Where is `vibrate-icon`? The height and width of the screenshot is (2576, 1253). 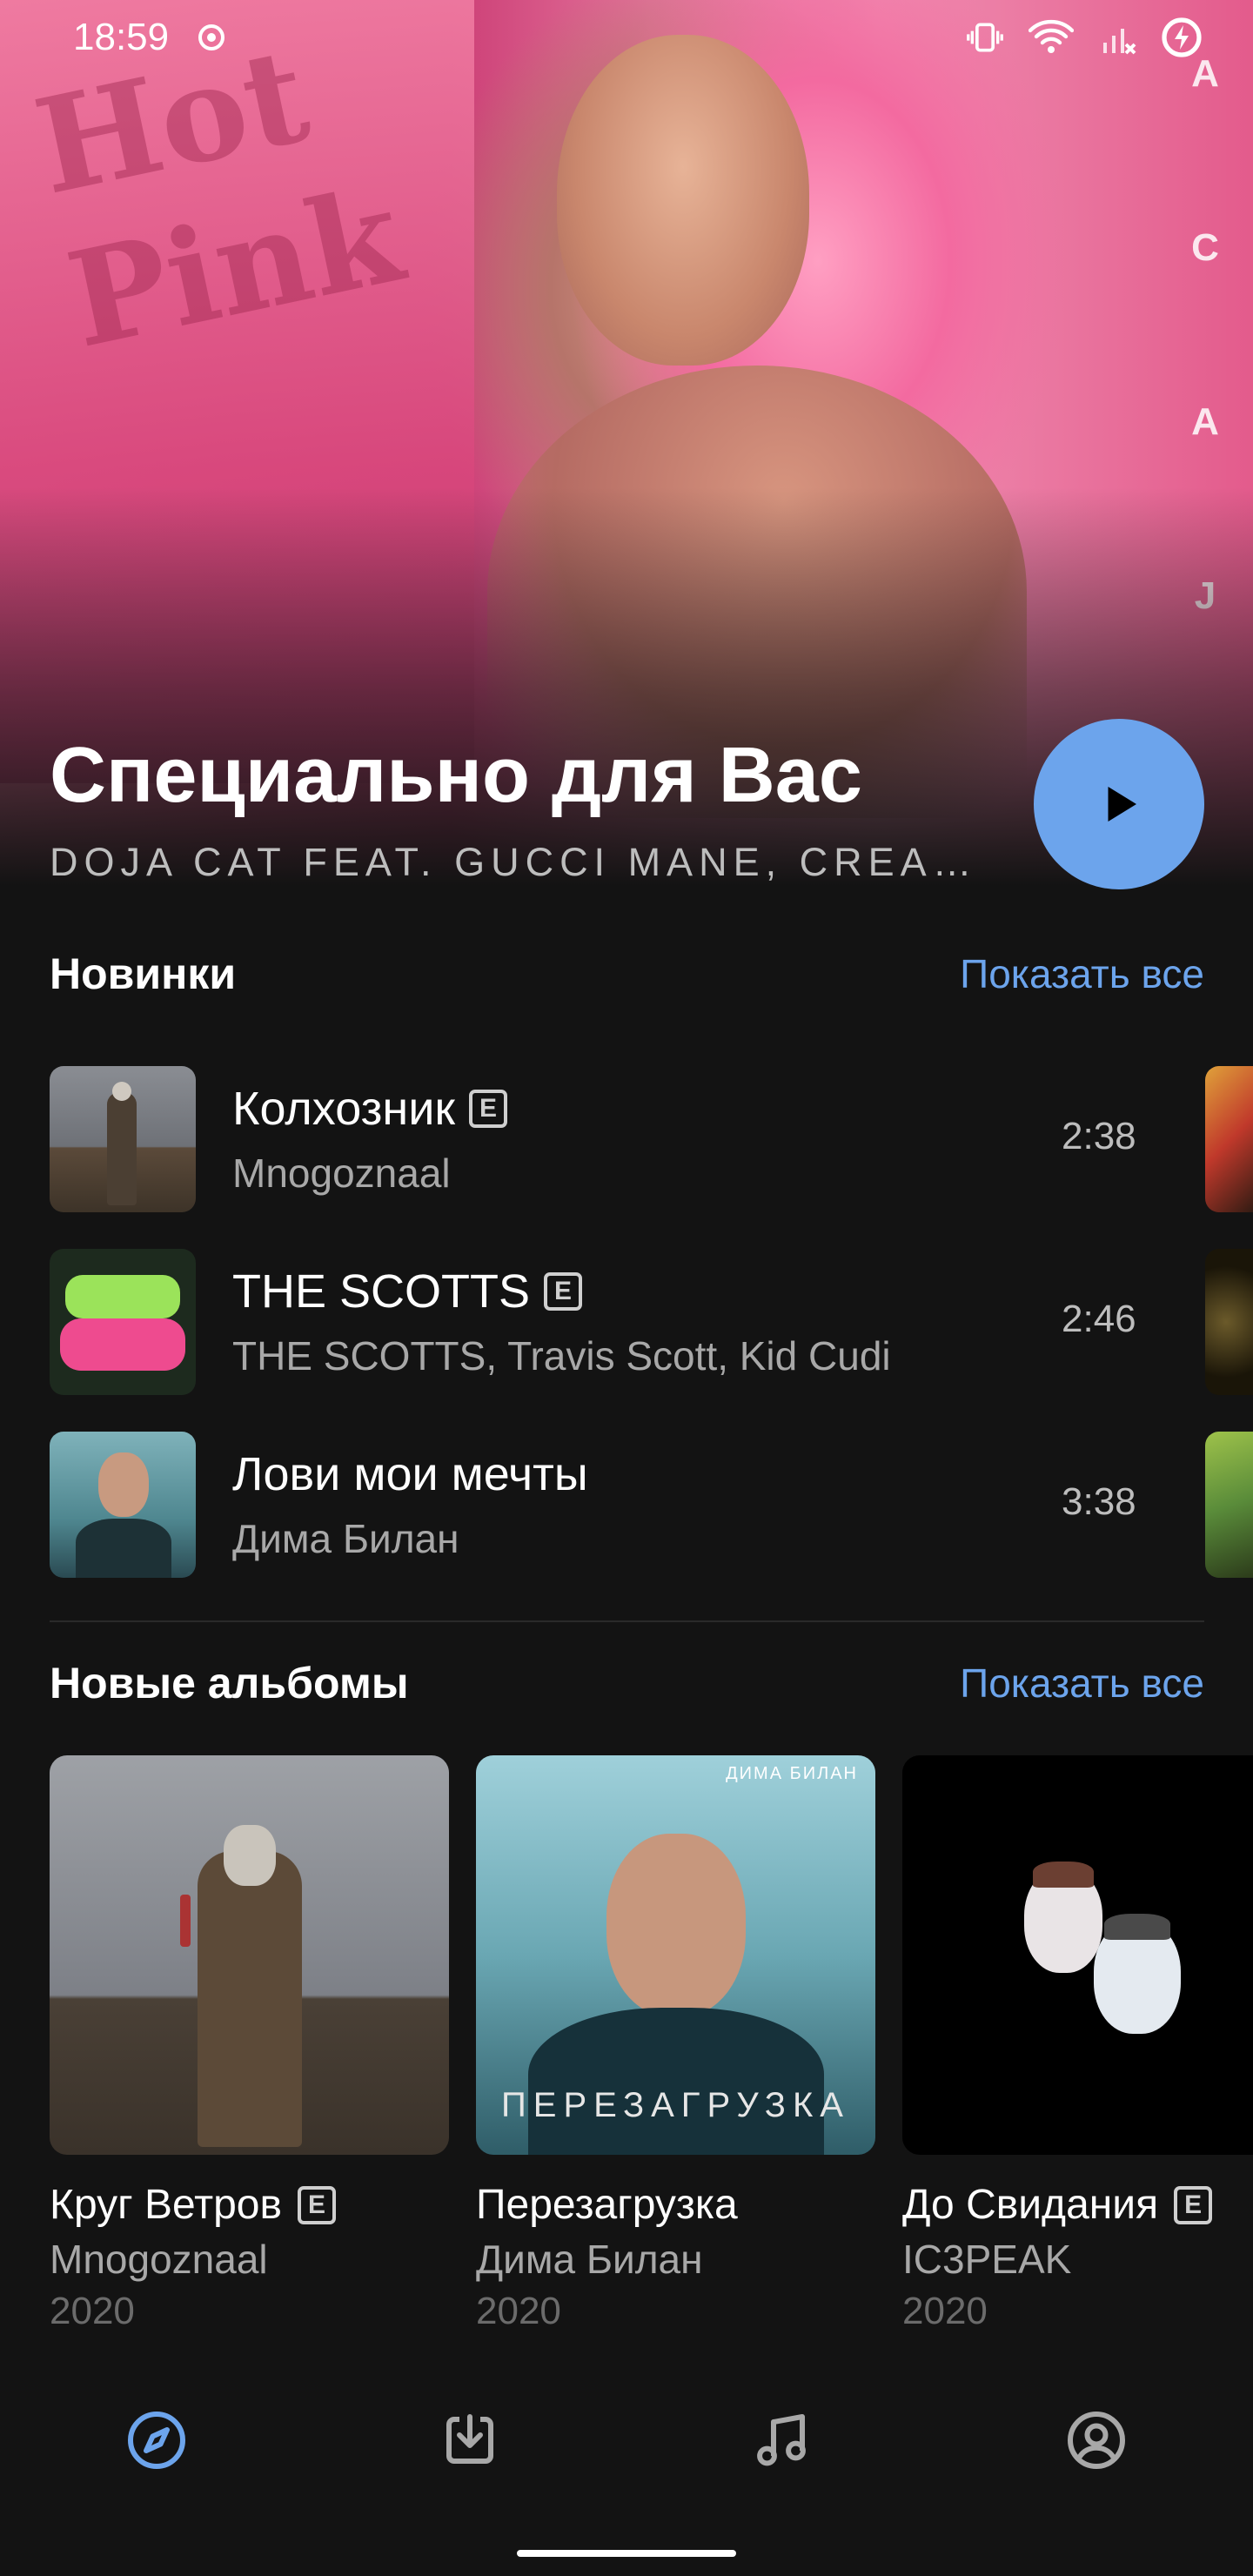
vibrate-icon is located at coordinates (985, 37).